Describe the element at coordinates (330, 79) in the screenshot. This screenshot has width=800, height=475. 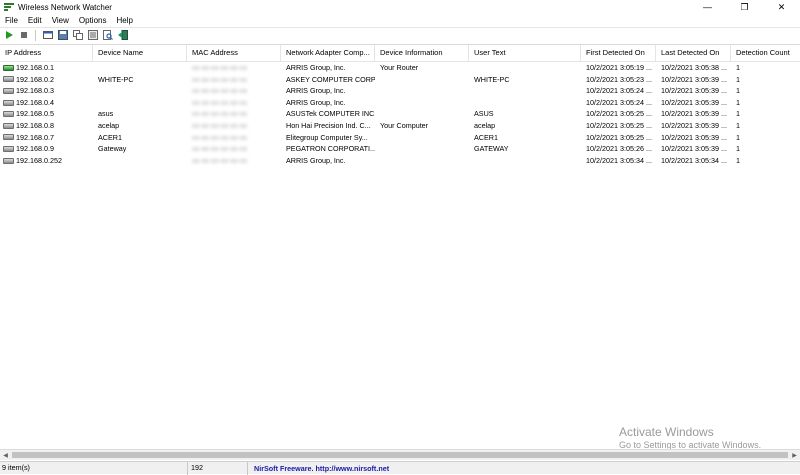
I see `row-vendor: ASKEY COMPUTER CORP` at that location.